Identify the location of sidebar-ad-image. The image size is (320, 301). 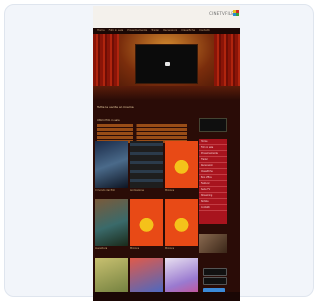
(213, 243).